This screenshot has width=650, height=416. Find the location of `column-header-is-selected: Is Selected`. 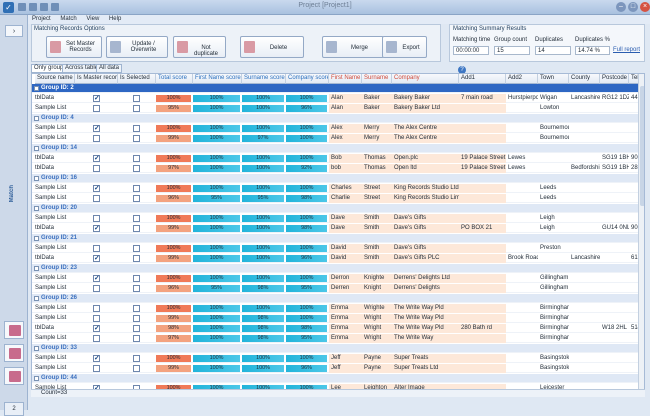

column-header-is-selected: Is Selected is located at coordinates (137, 79).